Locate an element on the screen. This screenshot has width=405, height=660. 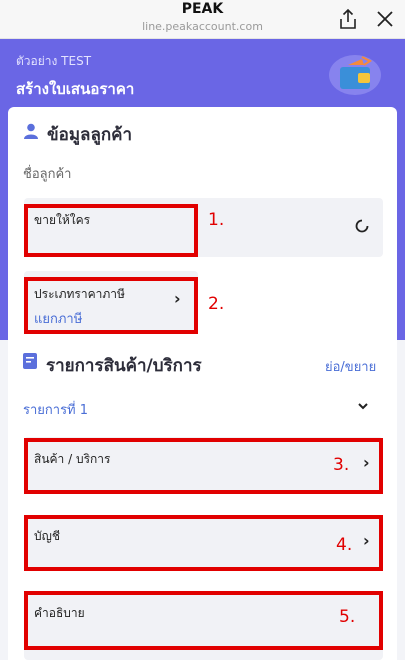
loading-spinner-icon is located at coordinates (362, 226).